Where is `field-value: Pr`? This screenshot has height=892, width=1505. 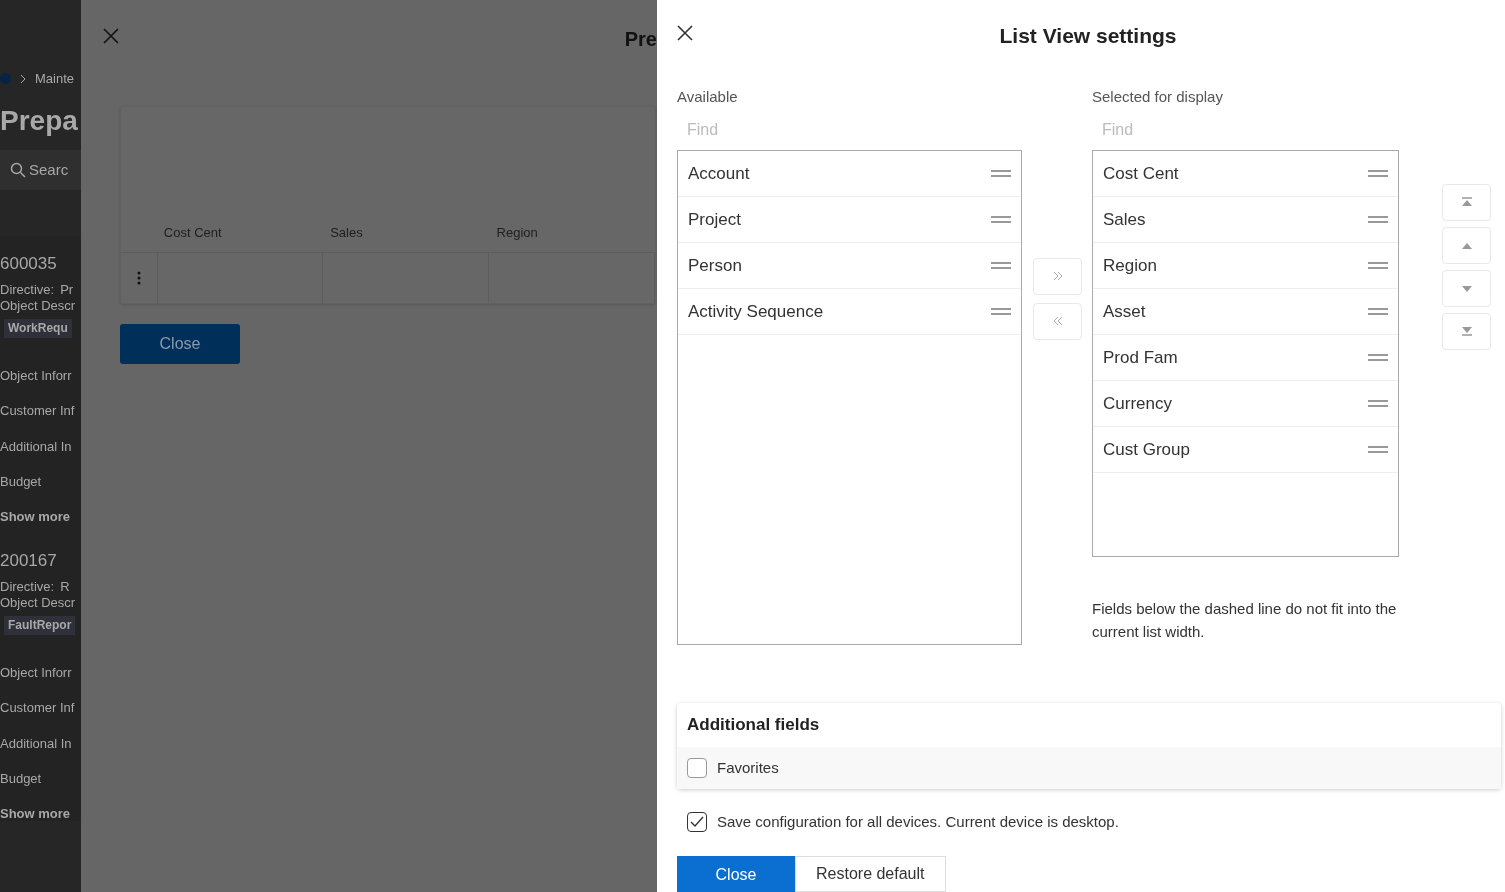
field-value: Pr is located at coordinates (67, 290).